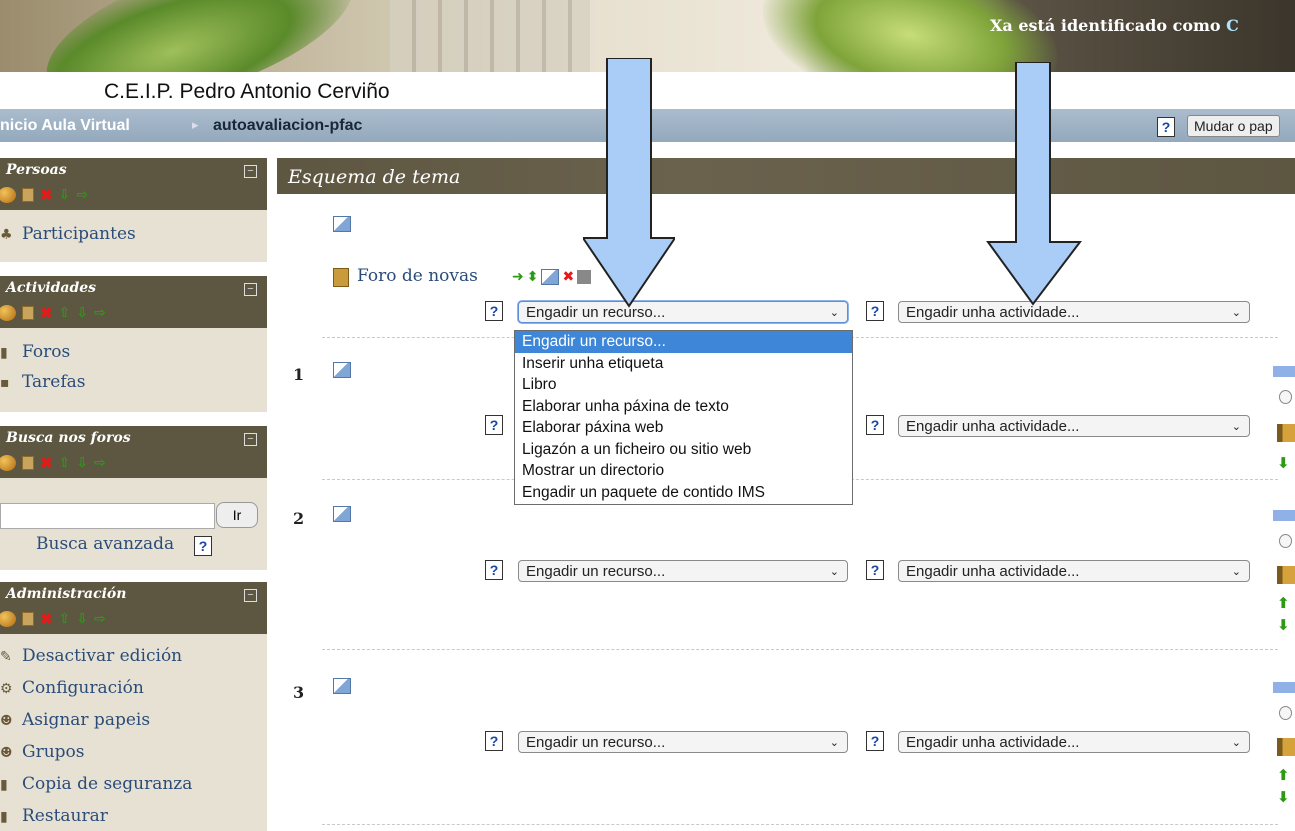 The height and width of the screenshot is (831, 1295). I want to click on sidebar-item-copia-de-seguranza: ▮ Copia de seguranza, so click(96, 784).